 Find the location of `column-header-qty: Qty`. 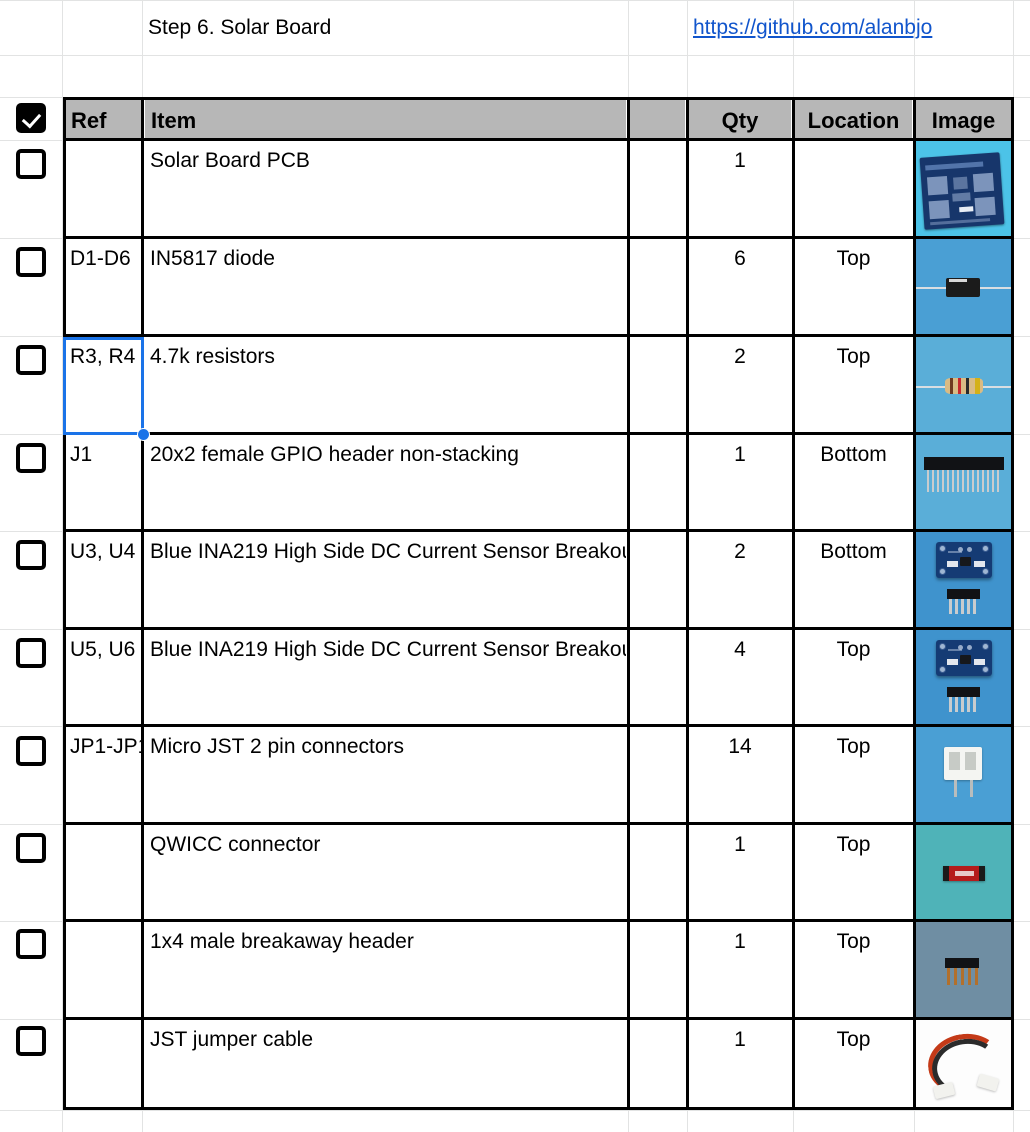

column-header-qty: Qty is located at coordinates (740, 118).